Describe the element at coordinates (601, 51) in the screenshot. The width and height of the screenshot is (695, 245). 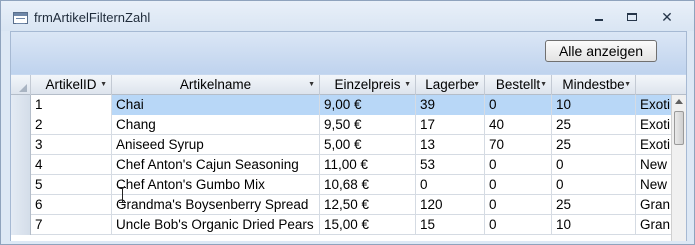
I see `show-all-button: Alle anzeigen` at that location.